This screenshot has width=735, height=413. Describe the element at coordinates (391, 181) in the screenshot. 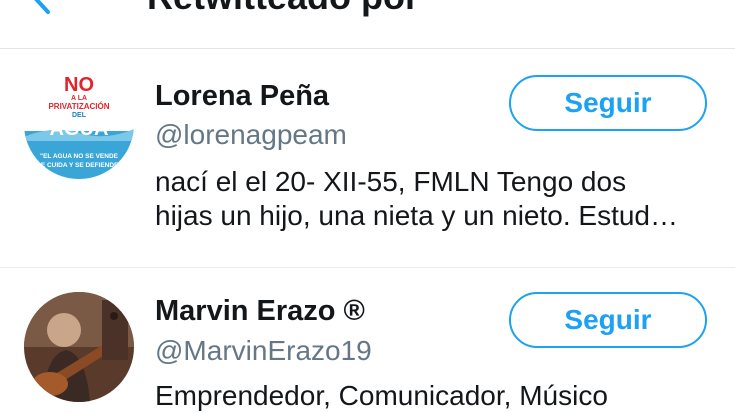

I see `user-bio-line: nací el el 20- XII-55, FMLN Tengo dos` at that location.